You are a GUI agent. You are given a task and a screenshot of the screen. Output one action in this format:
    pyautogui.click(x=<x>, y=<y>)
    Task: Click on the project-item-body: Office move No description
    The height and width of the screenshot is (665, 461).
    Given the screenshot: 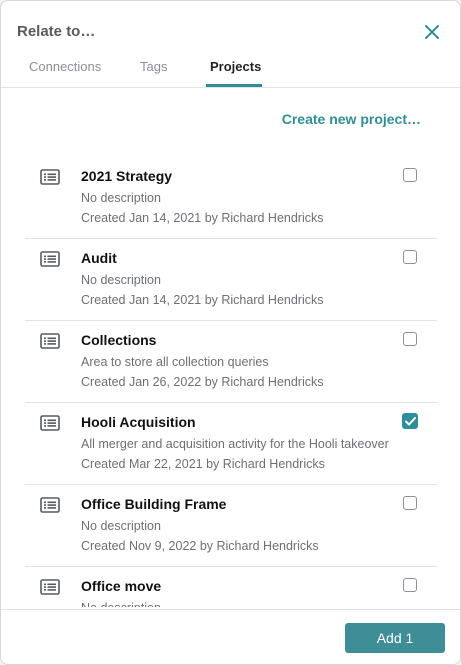 What is the action you would take?
    pyautogui.click(x=231, y=587)
    